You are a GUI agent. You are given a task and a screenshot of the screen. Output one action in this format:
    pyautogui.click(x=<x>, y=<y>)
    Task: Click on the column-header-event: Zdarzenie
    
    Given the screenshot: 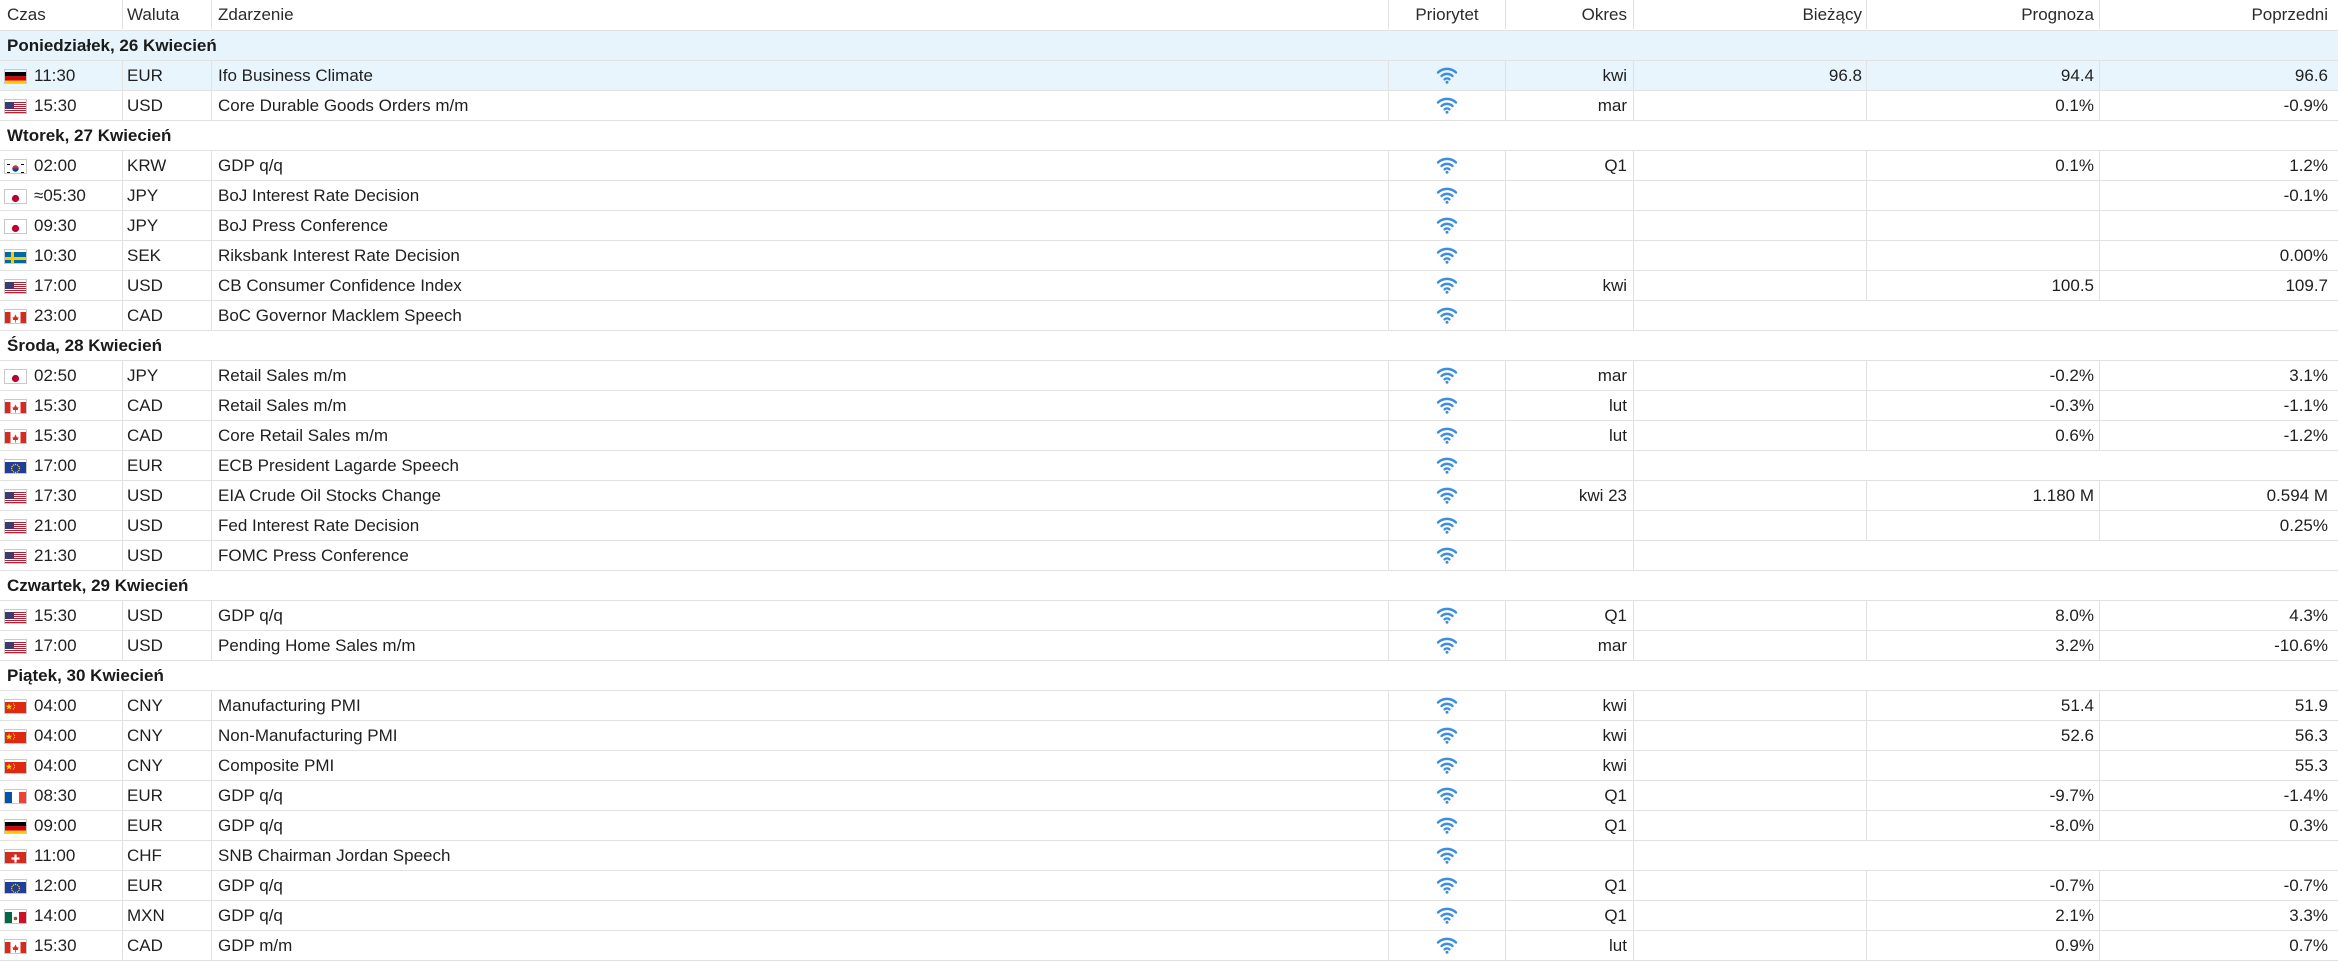 What is the action you would take?
    pyautogui.click(x=799, y=14)
    